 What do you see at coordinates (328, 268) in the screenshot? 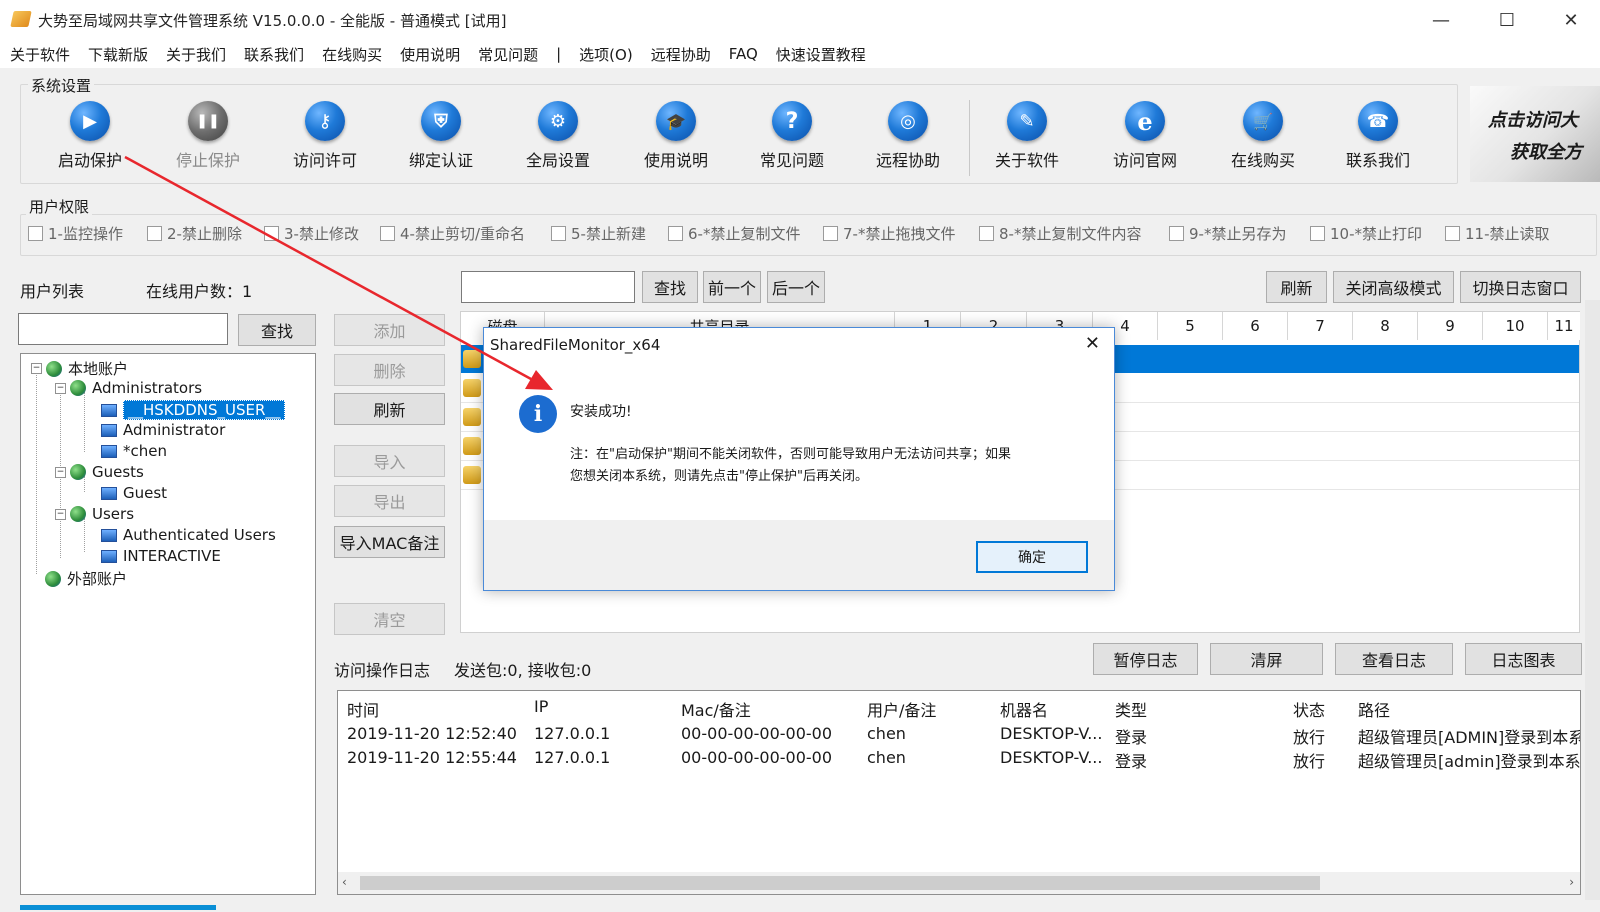
I see `arrow-line` at bounding box center [328, 268].